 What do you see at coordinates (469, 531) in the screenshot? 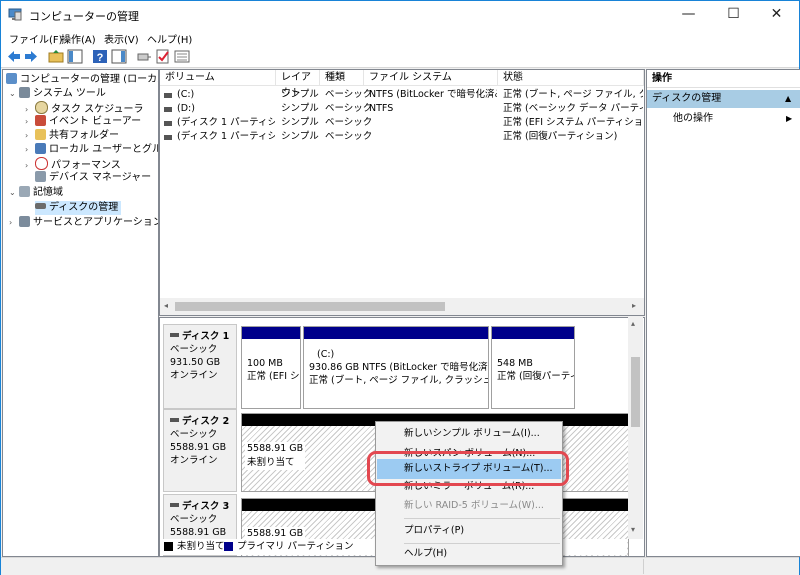
I see `menu-item-properties: プロパティ(P)` at bounding box center [469, 531].